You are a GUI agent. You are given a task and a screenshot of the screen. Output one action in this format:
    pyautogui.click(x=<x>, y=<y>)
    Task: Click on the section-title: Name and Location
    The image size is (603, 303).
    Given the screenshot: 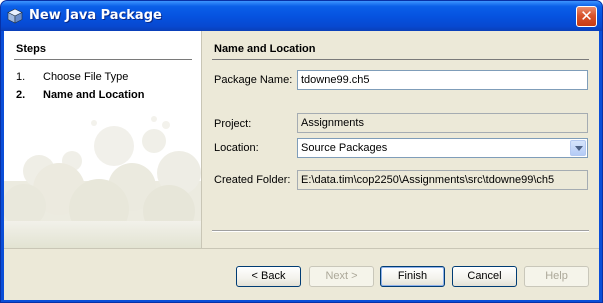 What is the action you would take?
    pyautogui.click(x=265, y=49)
    